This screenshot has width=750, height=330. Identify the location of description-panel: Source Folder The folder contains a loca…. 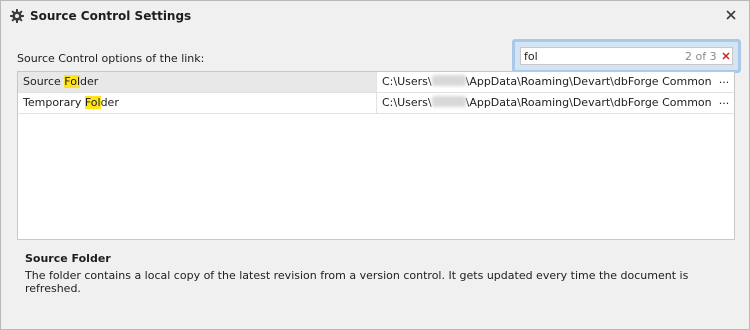
(375, 273).